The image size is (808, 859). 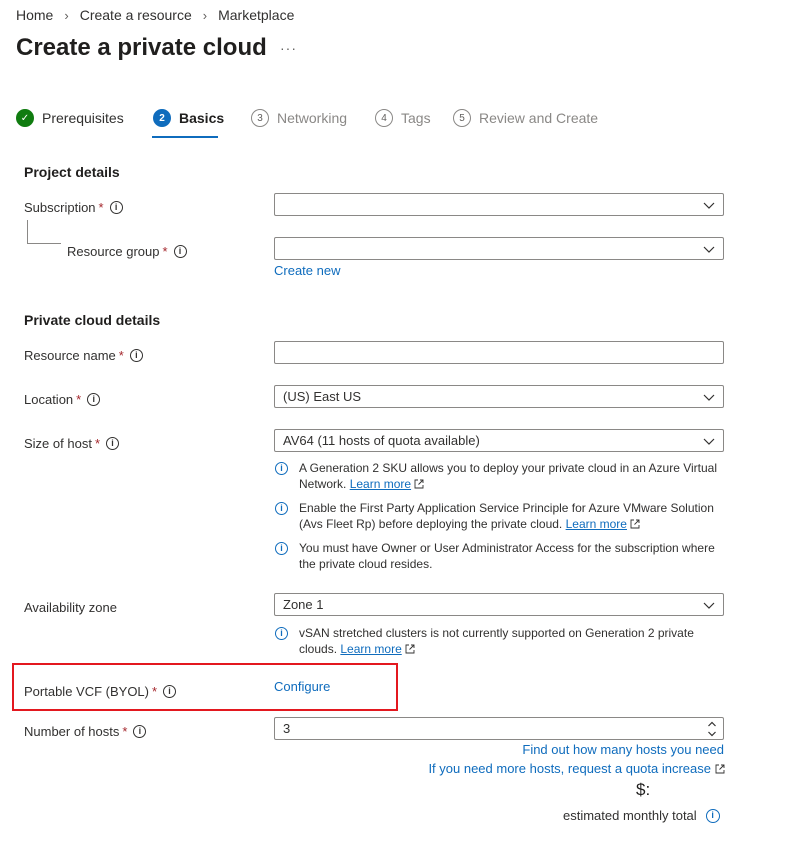 What do you see at coordinates (49, 399) in the screenshot?
I see `label-text: Location` at bounding box center [49, 399].